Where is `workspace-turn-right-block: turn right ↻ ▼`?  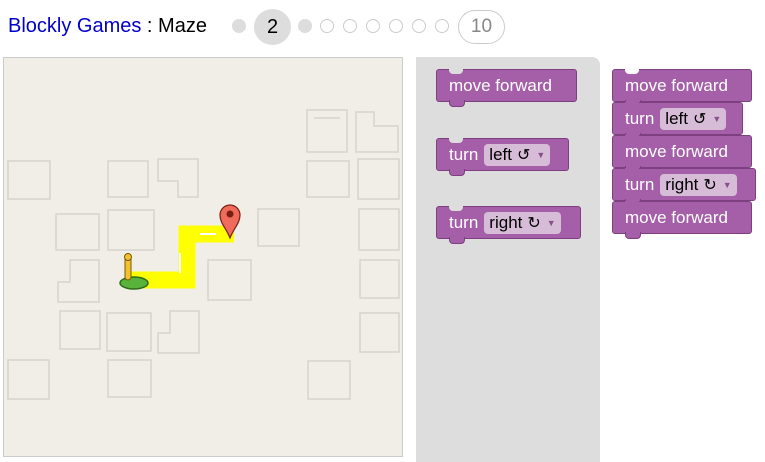 workspace-turn-right-block: turn right ↻ ▼ is located at coordinates (684, 187).